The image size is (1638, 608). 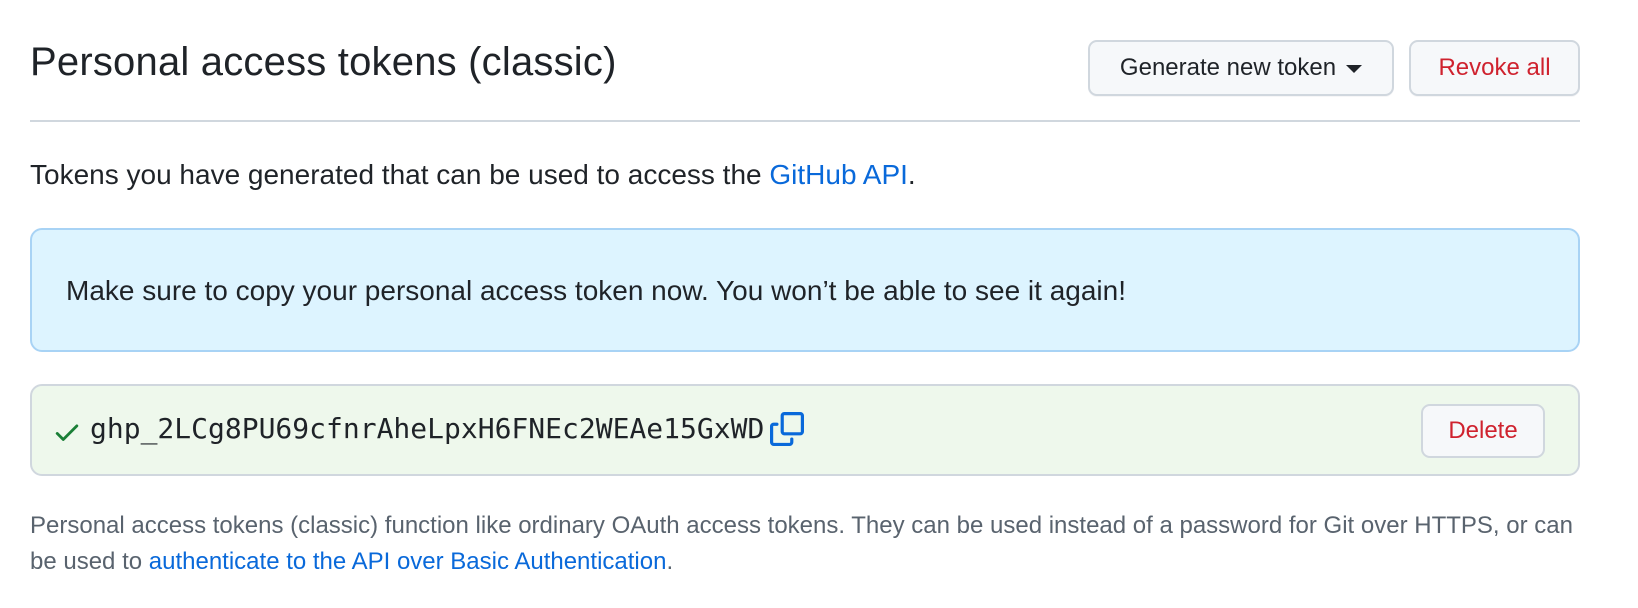 I want to click on github-api-link: GitHub API, so click(x=838, y=174).